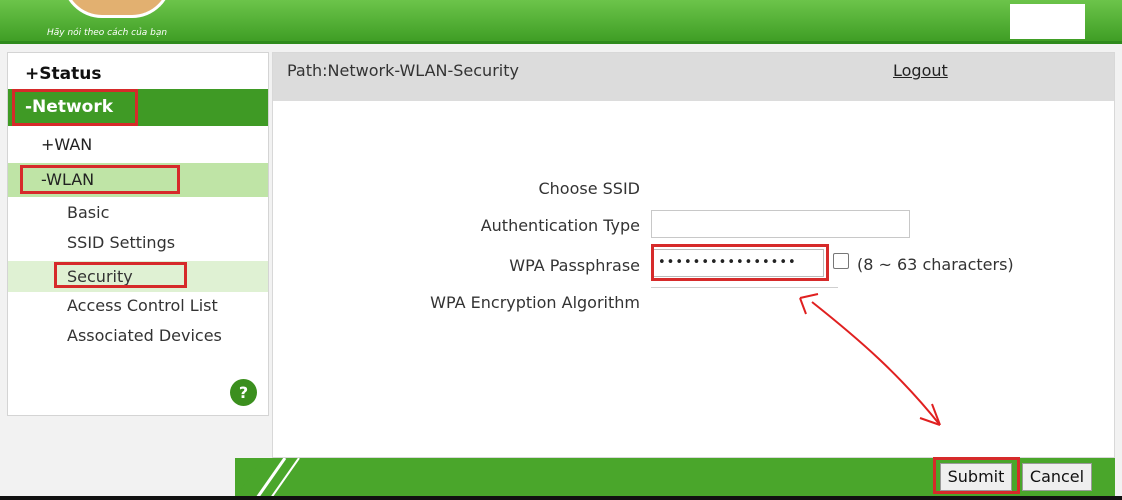  I want to click on window-bottom-edge, so click(561, 498).